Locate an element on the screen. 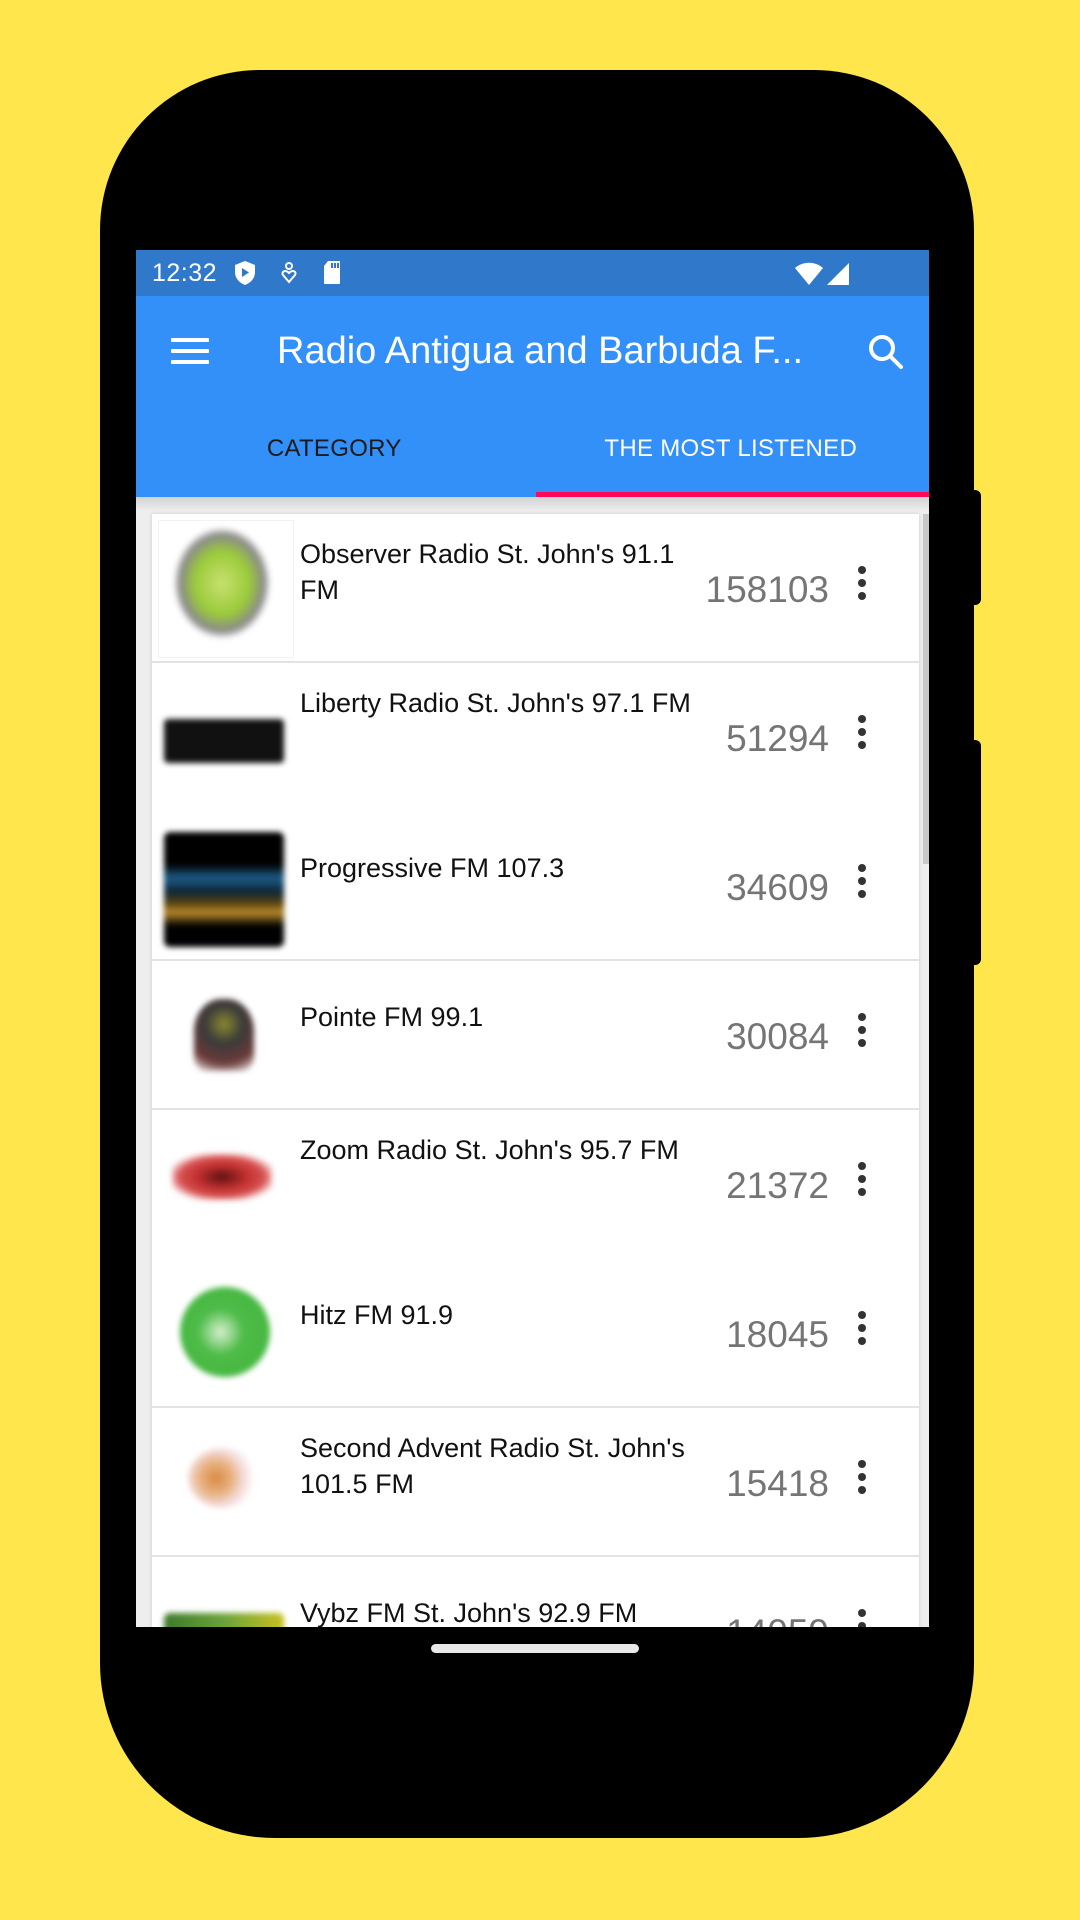 Image resolution: width=1080 pixels, height=1920 pixels. accessibility-icon is located at coordinates (289, 275).